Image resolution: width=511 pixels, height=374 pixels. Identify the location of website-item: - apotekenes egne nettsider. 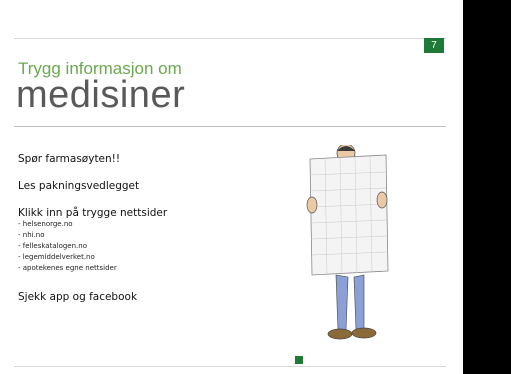
(67, 268).